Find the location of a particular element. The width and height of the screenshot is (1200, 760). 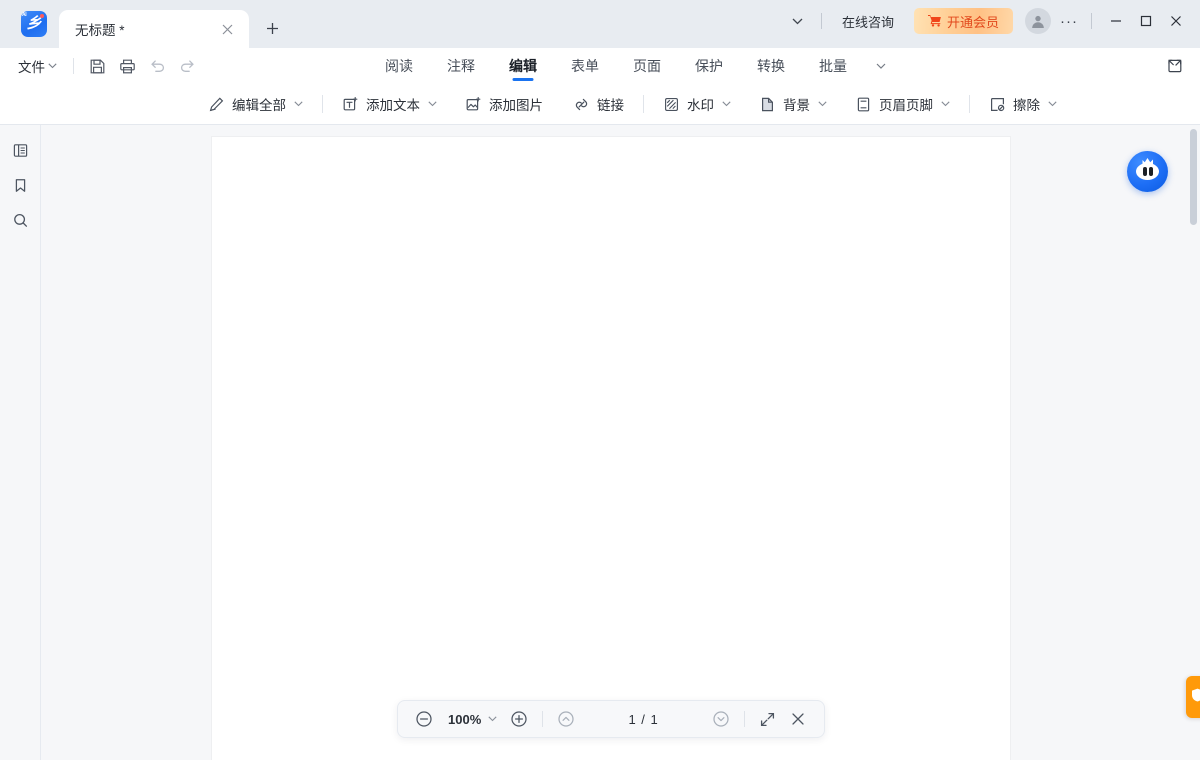

tab-page: 页面 is located at coordinates (647, 66).